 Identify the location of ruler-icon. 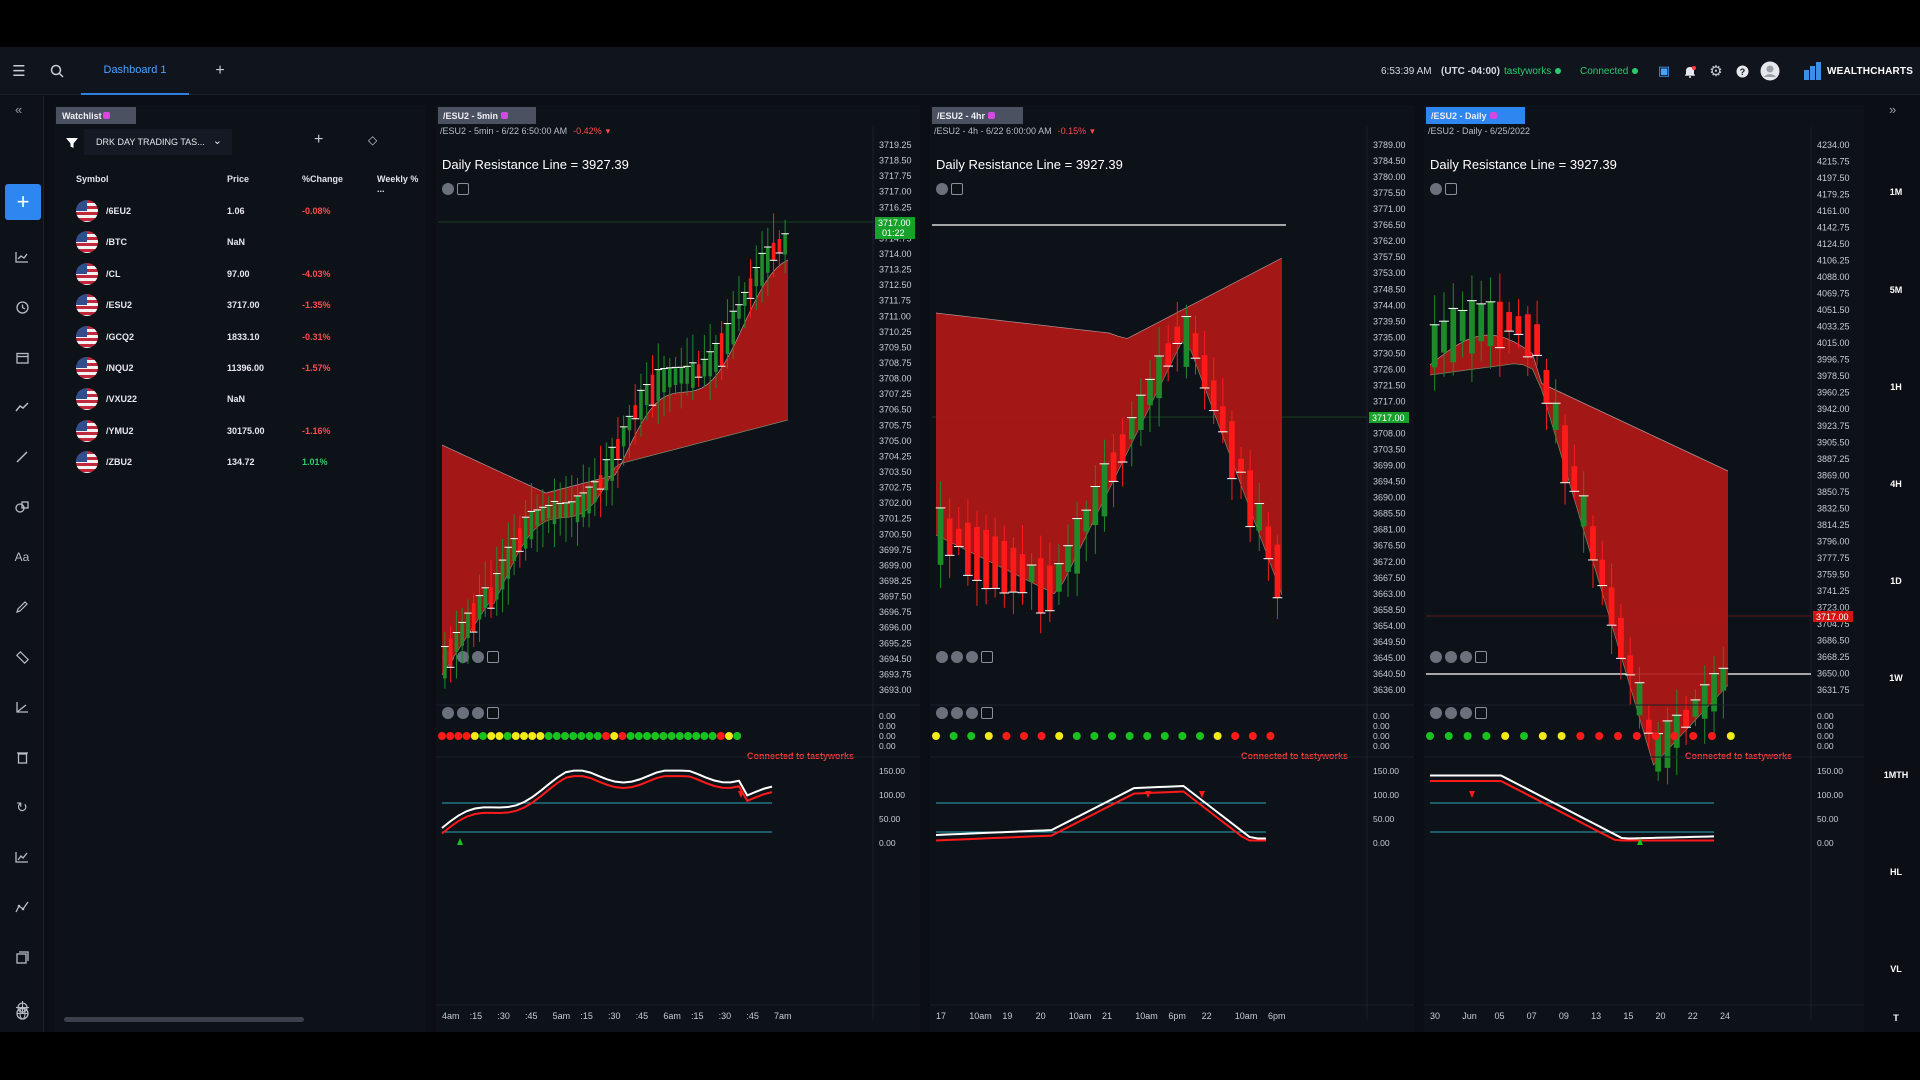
(22, 657).